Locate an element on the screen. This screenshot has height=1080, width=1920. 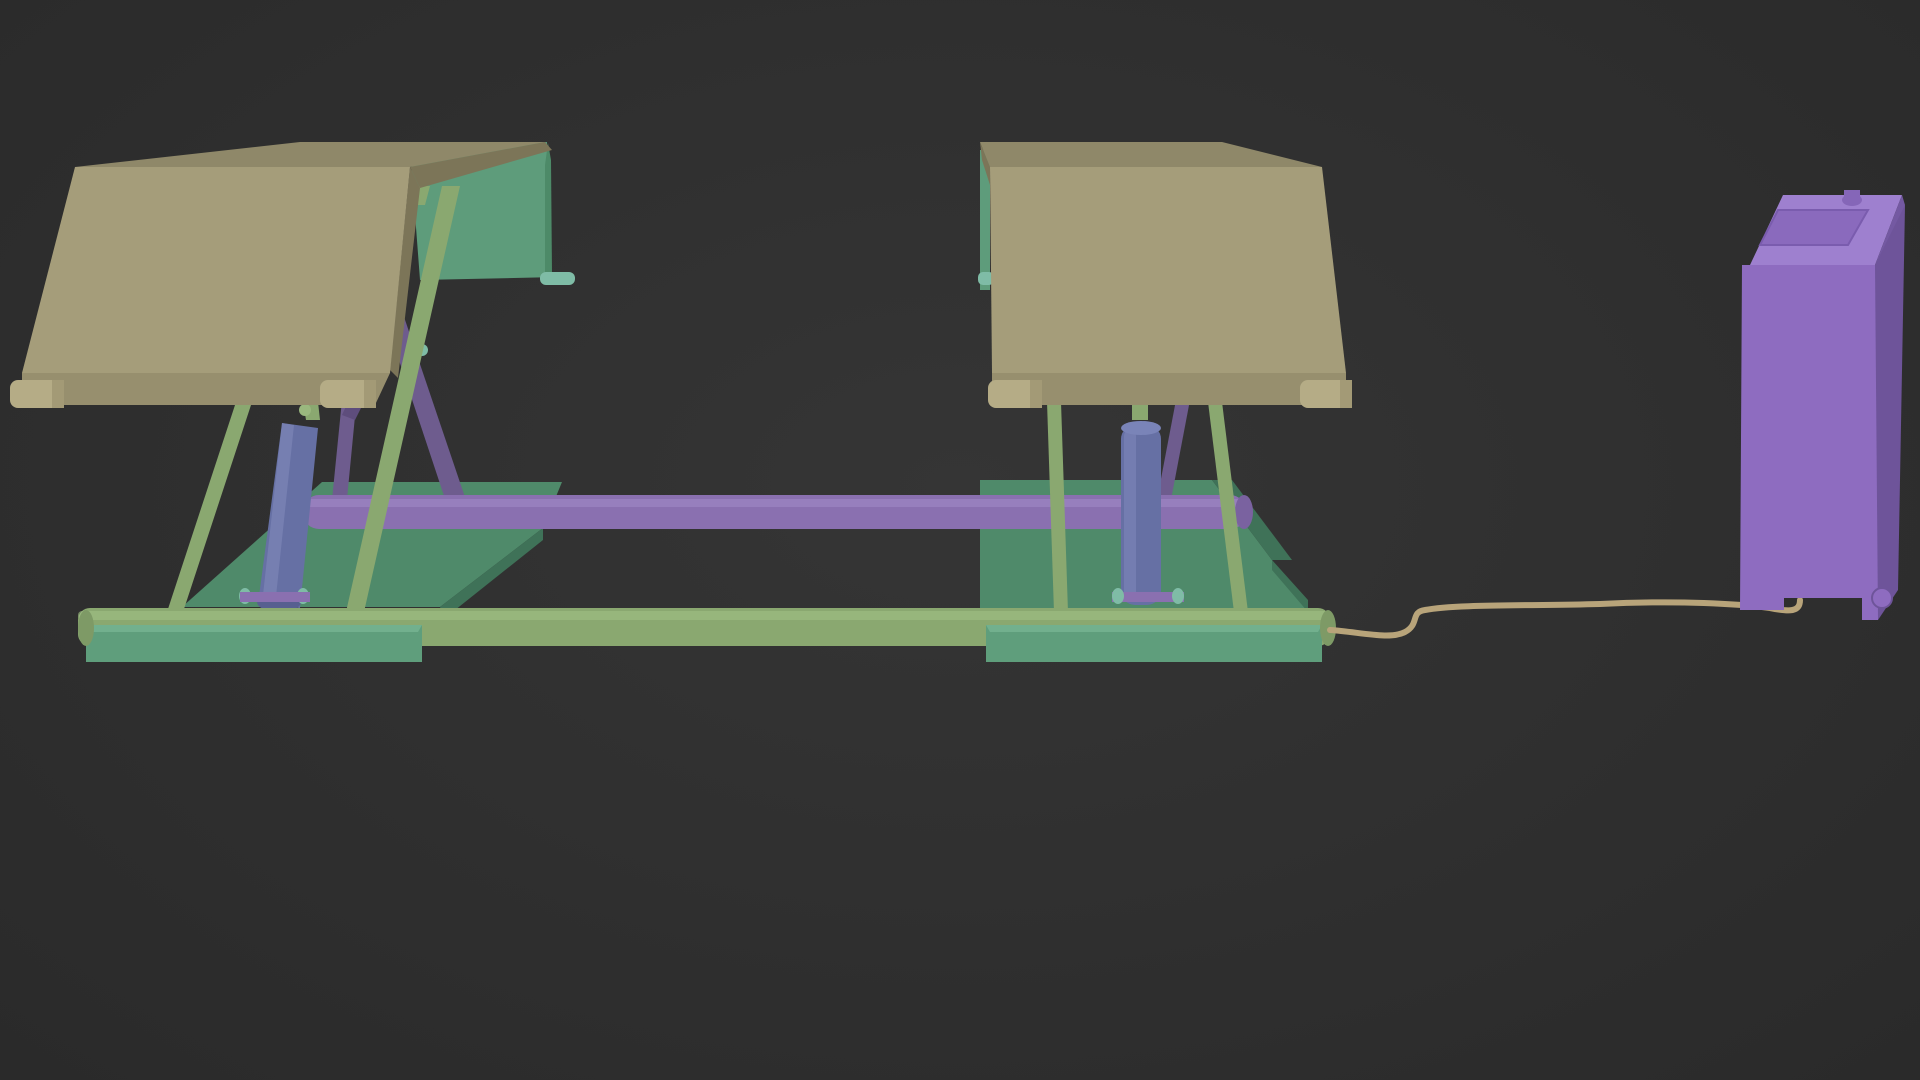
front-base-frame is located at coordinates (707, 635).